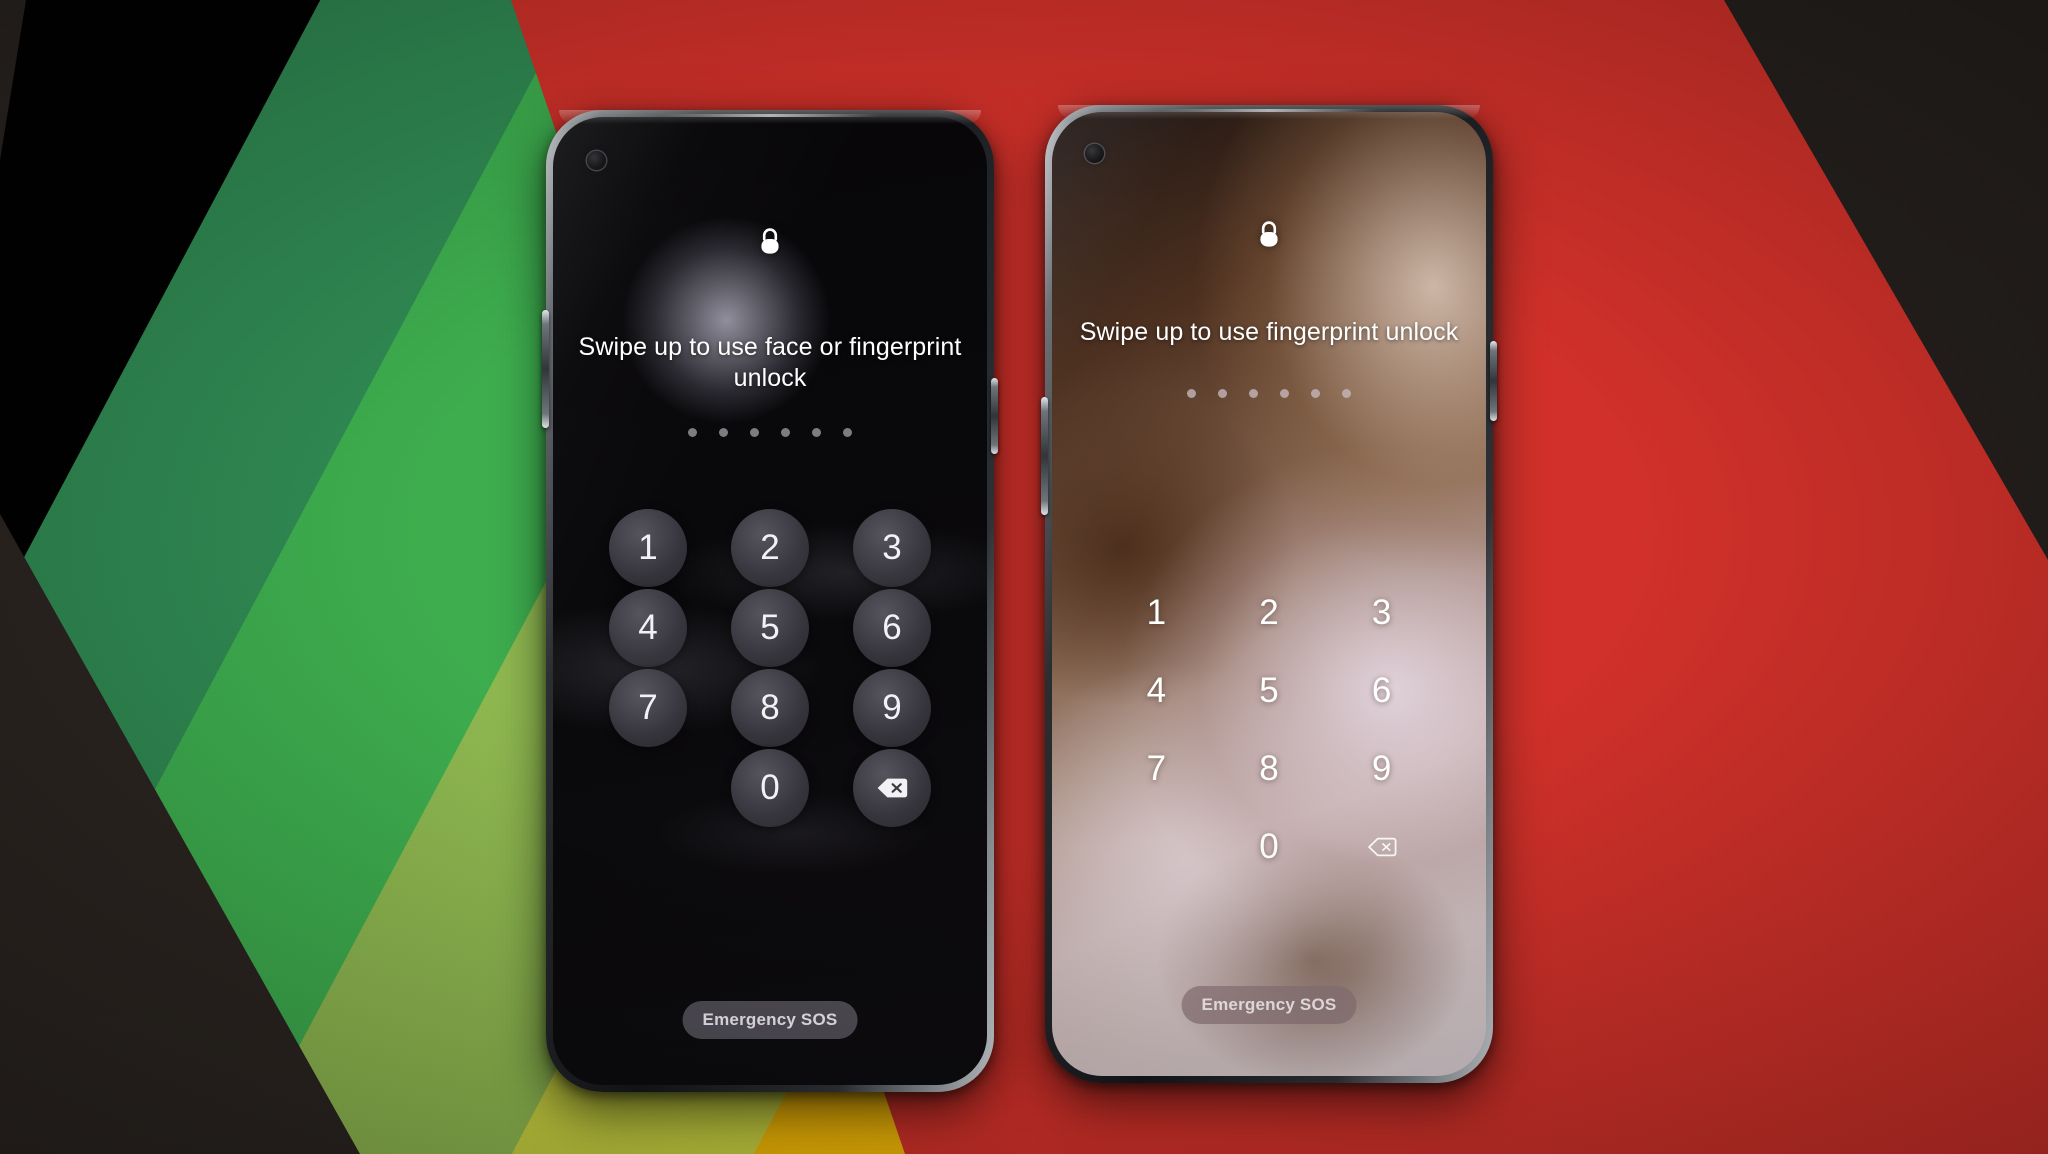 This screenshot has height=1154, width=2048. Describe the element at coordinates (648, 788) in the screenshot. I see `key-blank` at that location.